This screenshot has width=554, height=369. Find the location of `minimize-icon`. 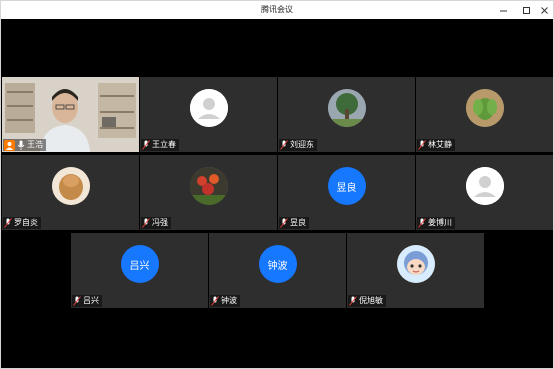

minimize-icon is located at coordinates (503, 10).